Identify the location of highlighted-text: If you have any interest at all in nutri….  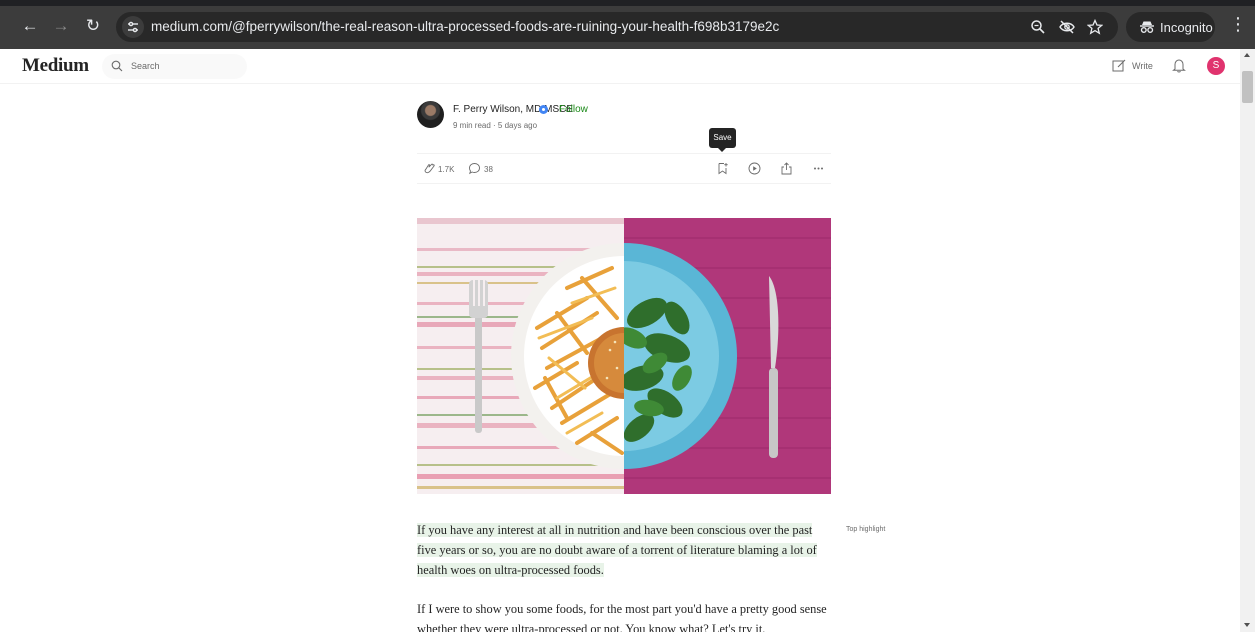
(617, 550).